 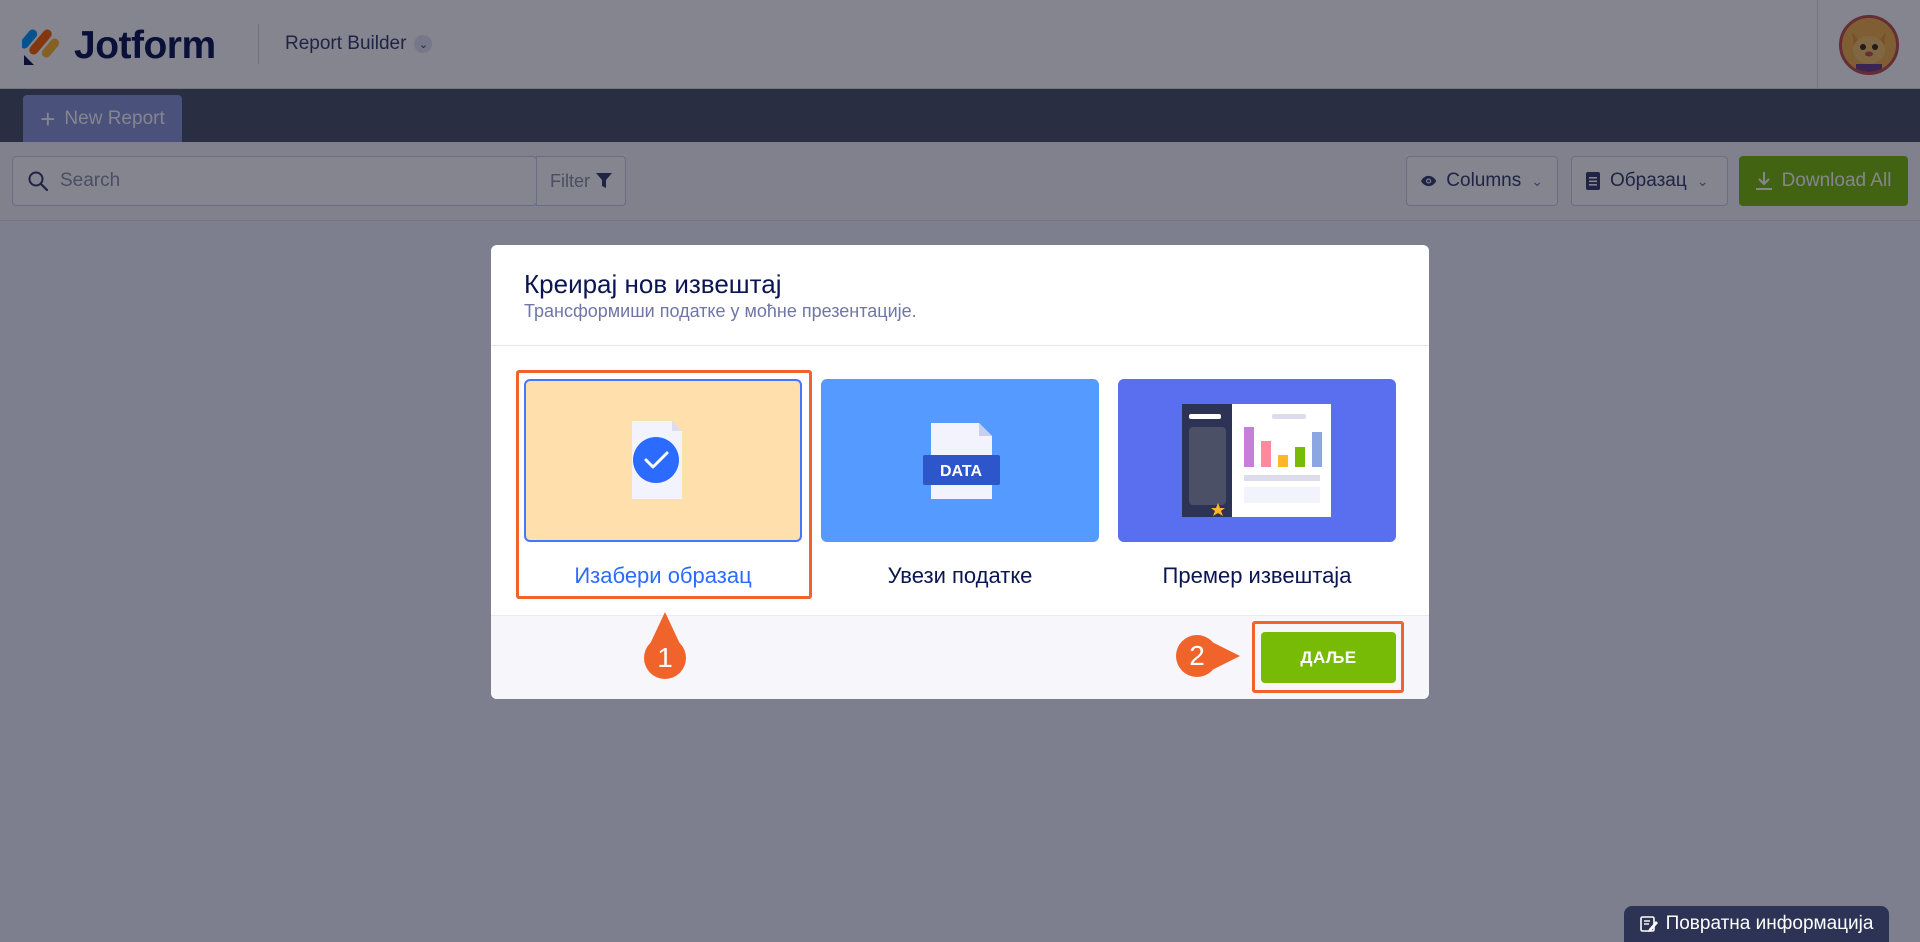 What do you see at coordinates (665, 658) in the screenshot?
I see `step-marker-1: 1` at bounding box center [665, 658].